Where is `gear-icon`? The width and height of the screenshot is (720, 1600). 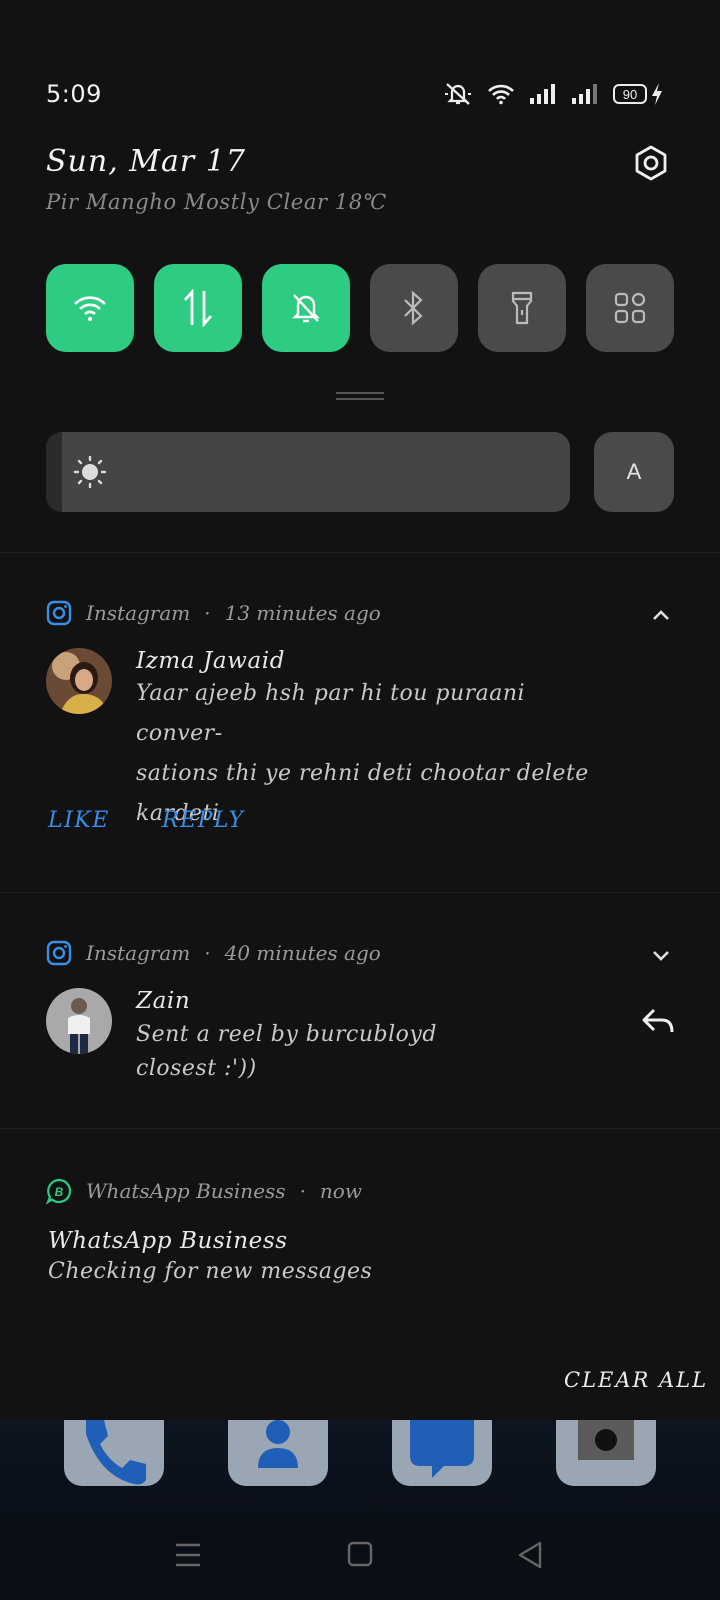 gear-icon is located at coordinates (651, 163).